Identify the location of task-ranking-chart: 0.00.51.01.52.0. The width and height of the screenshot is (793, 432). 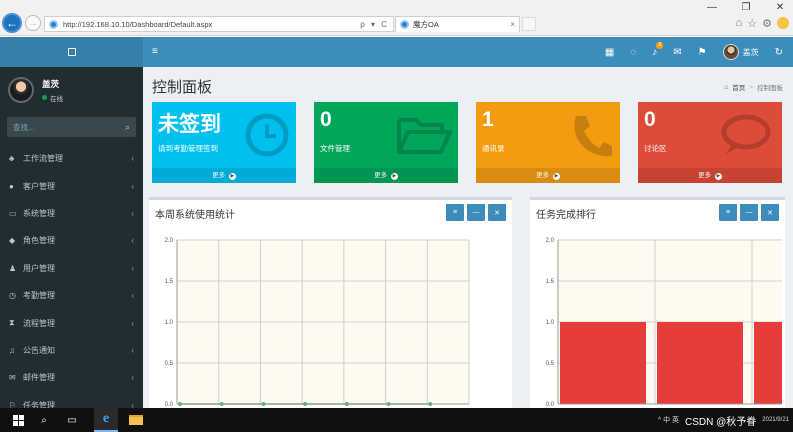
(664, 323).